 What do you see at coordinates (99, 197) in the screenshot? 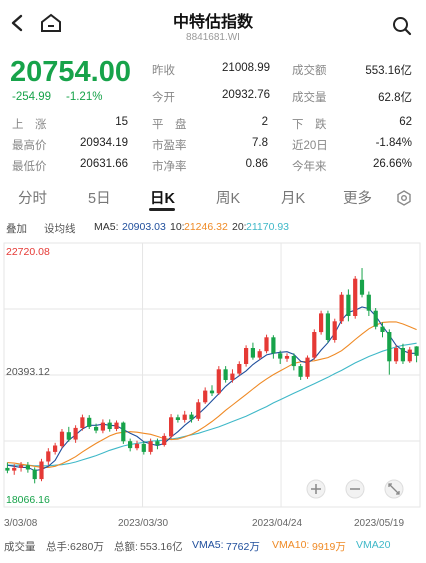
I see `tab-5day: 5日` at bounding box center [99, 197].